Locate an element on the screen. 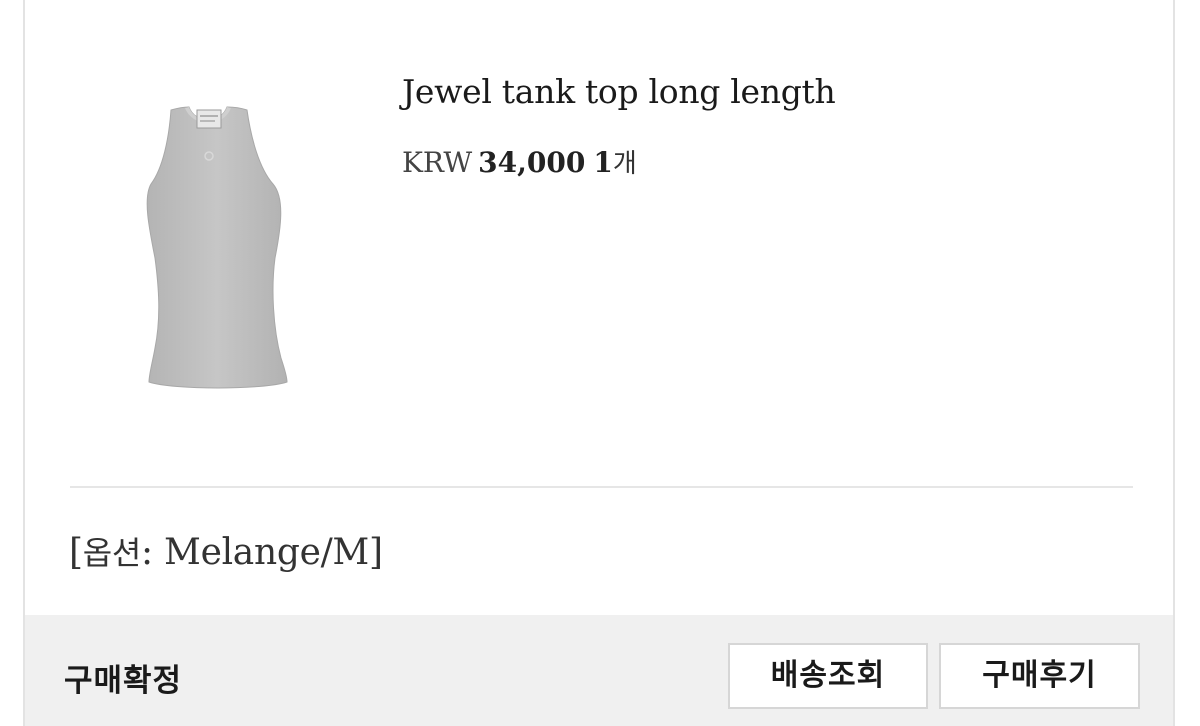  quantity-unit: 개 is located at coordinates (624, 164).